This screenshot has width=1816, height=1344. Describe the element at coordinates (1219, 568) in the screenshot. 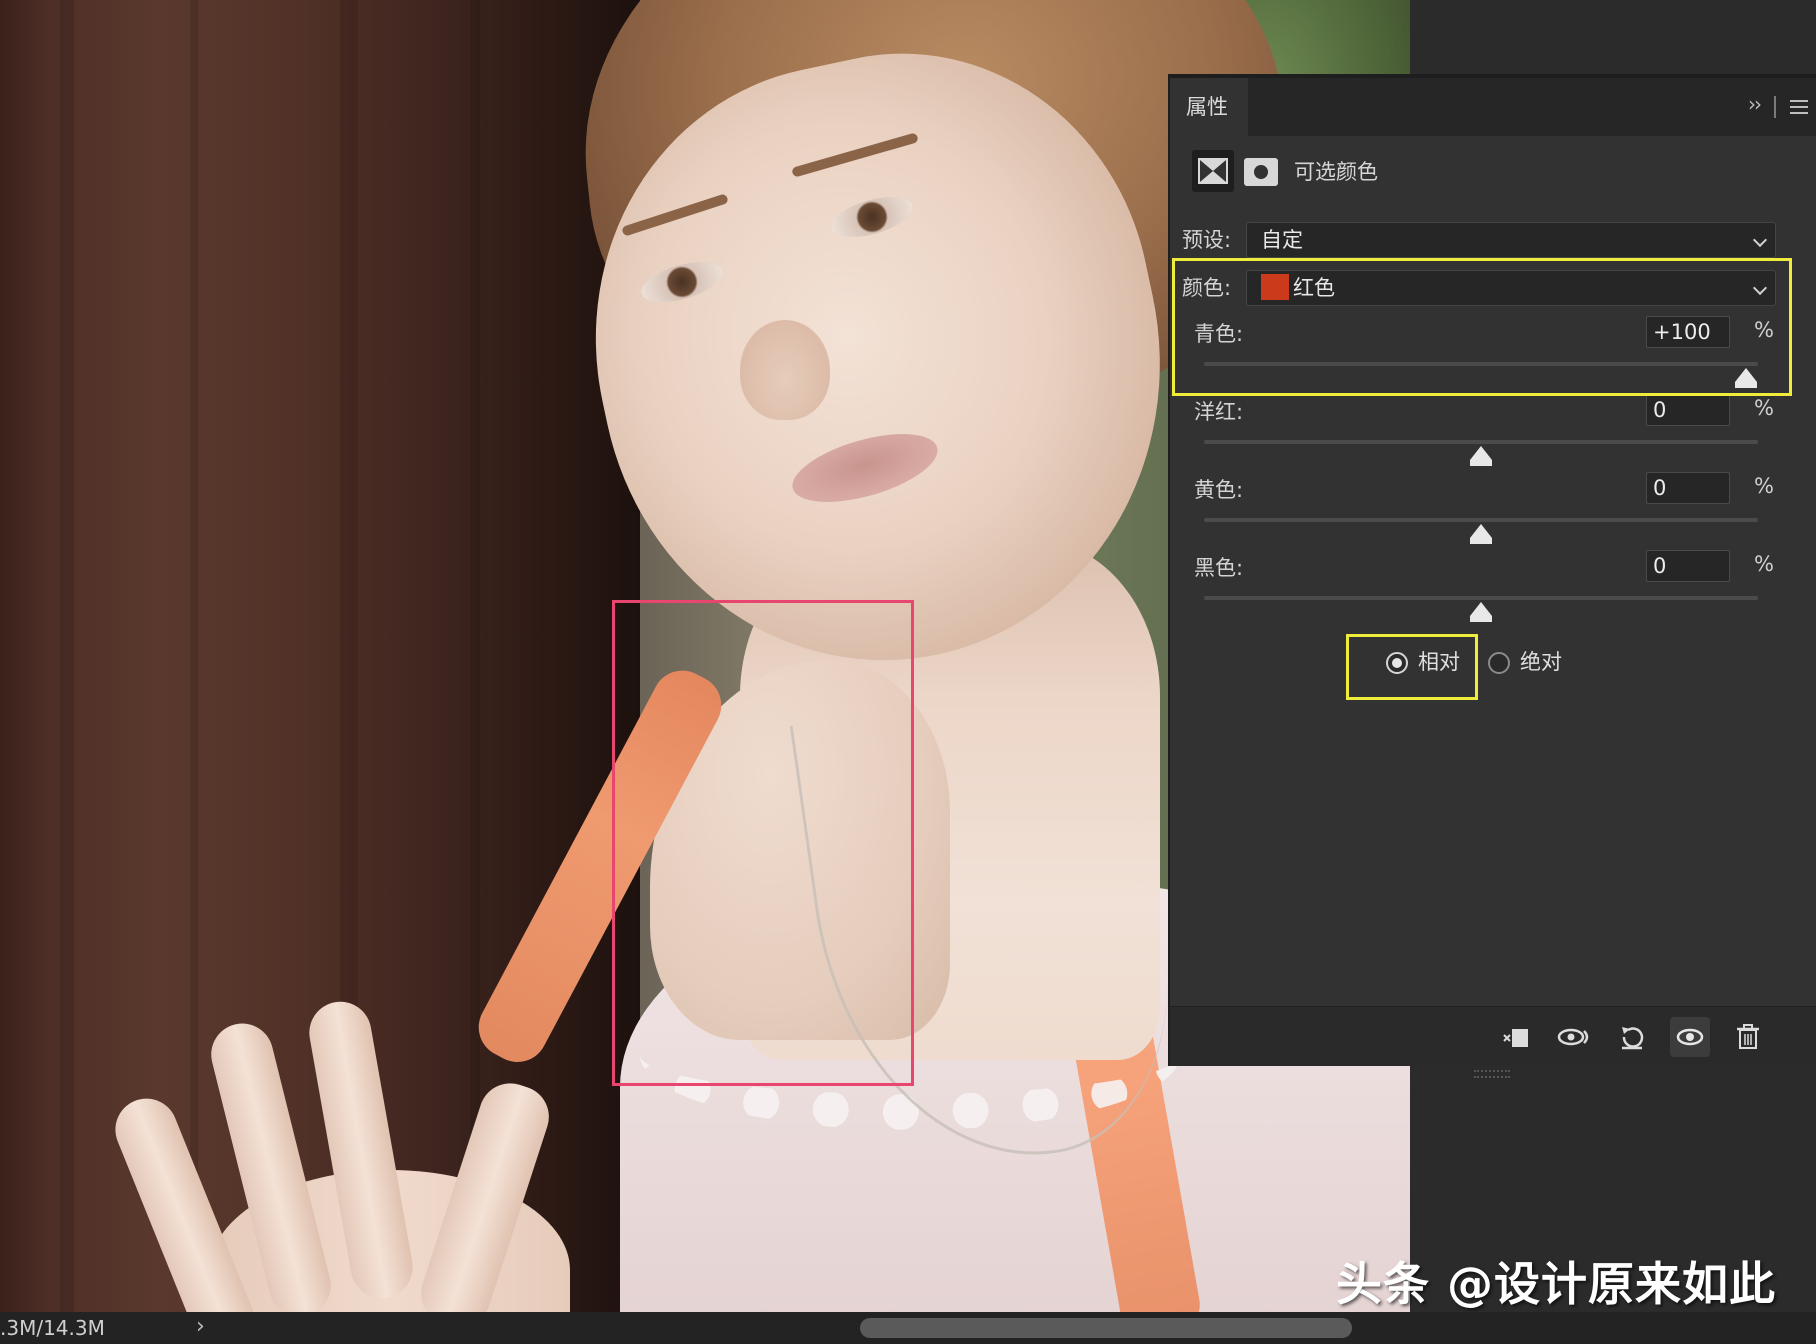

I see `slider-label: 黑色:` at that location.